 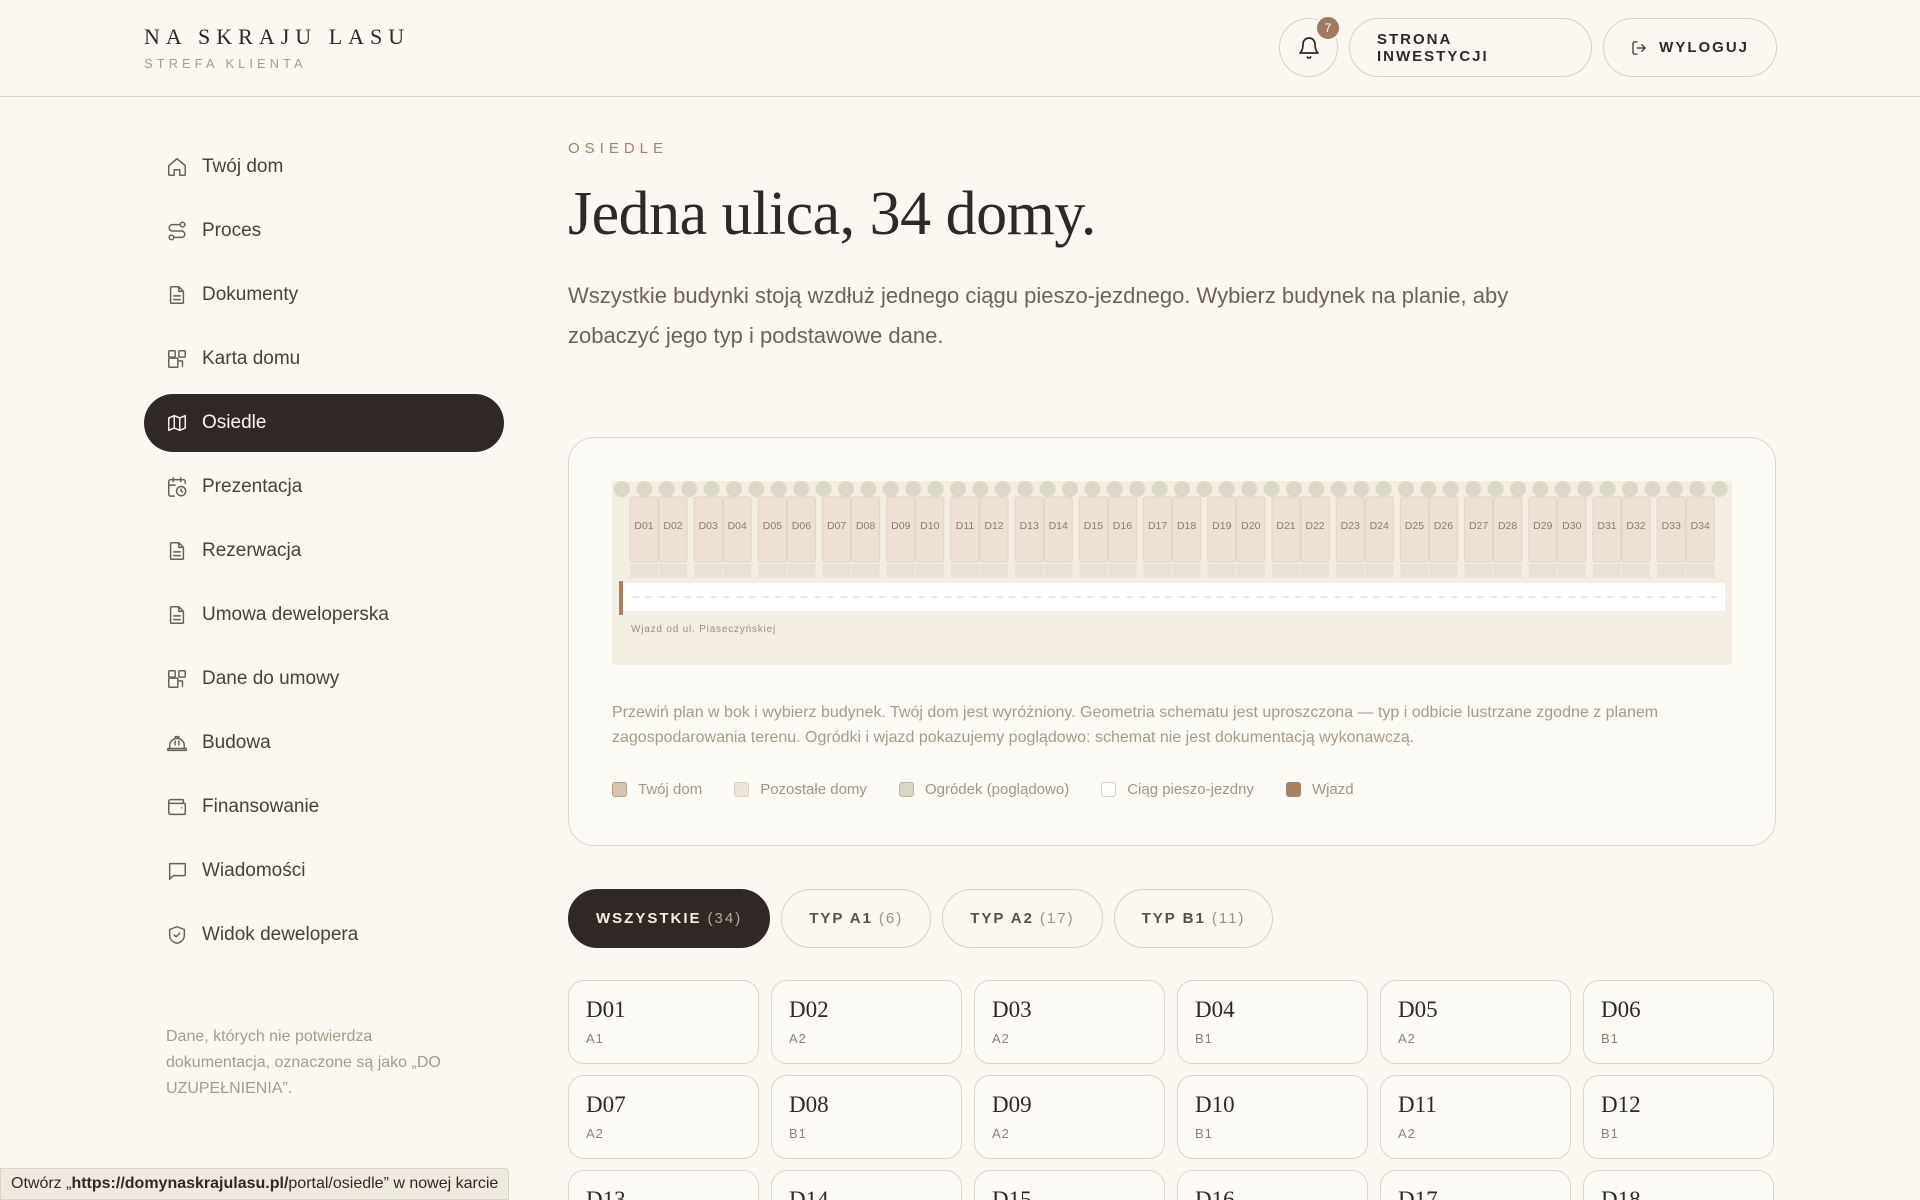 What do you see at coordinates (1571, 526) in the screenshot?
I see `plan-house-label: D30` at bounding box center [1571, 526].